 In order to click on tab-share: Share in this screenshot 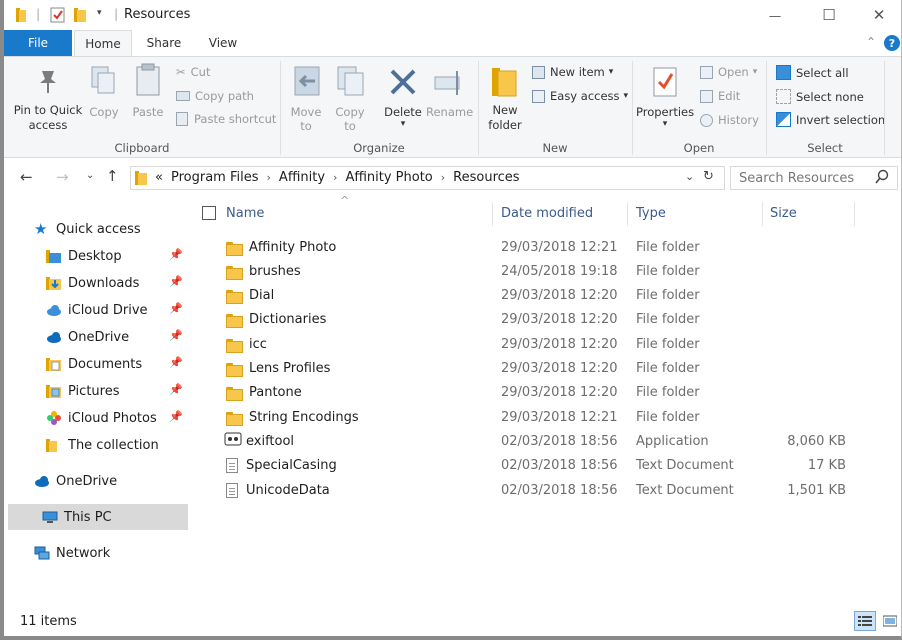, I will do `click(164, 43)`.